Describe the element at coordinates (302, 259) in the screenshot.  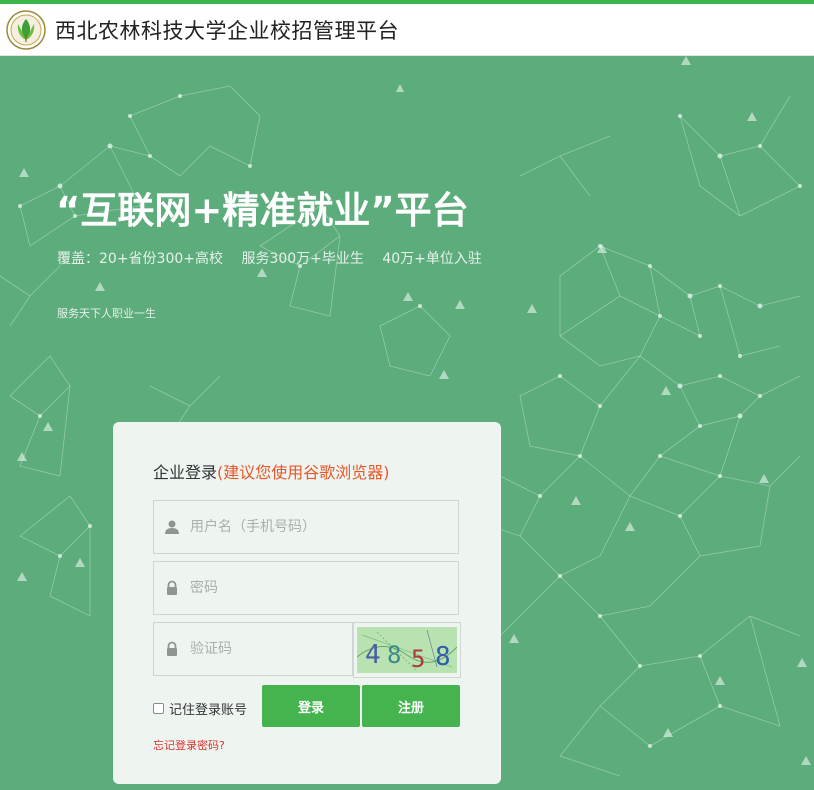
I see `hero-stat-graduates: 服务300万+毕业生` at that location.